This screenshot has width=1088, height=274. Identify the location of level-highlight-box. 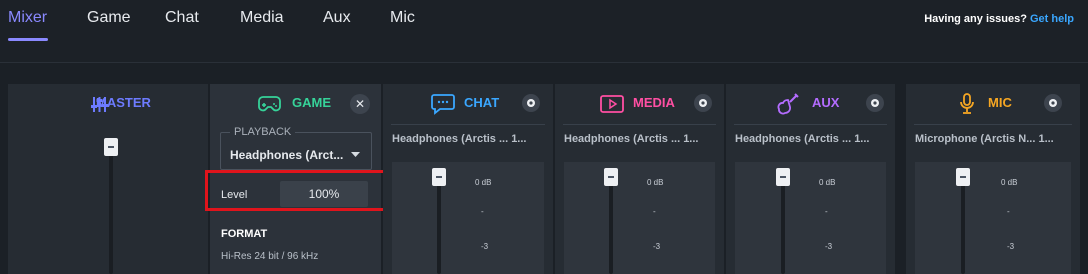
(302, 190).